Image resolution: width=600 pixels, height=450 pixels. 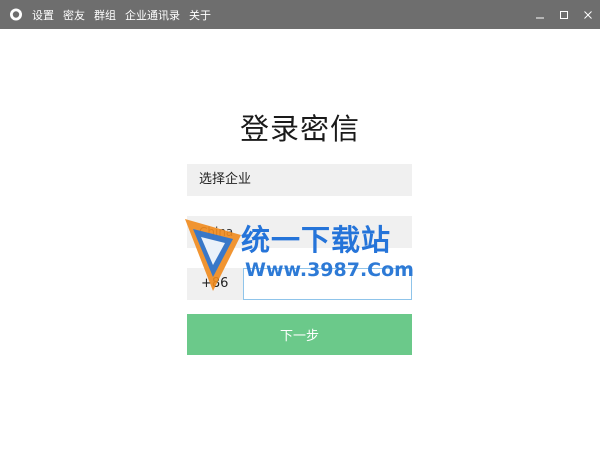 What do you see at coordinates (74, 15) in the screenshot?
I see `menu-item-friends: 密友` at bounding box center [74, 15].